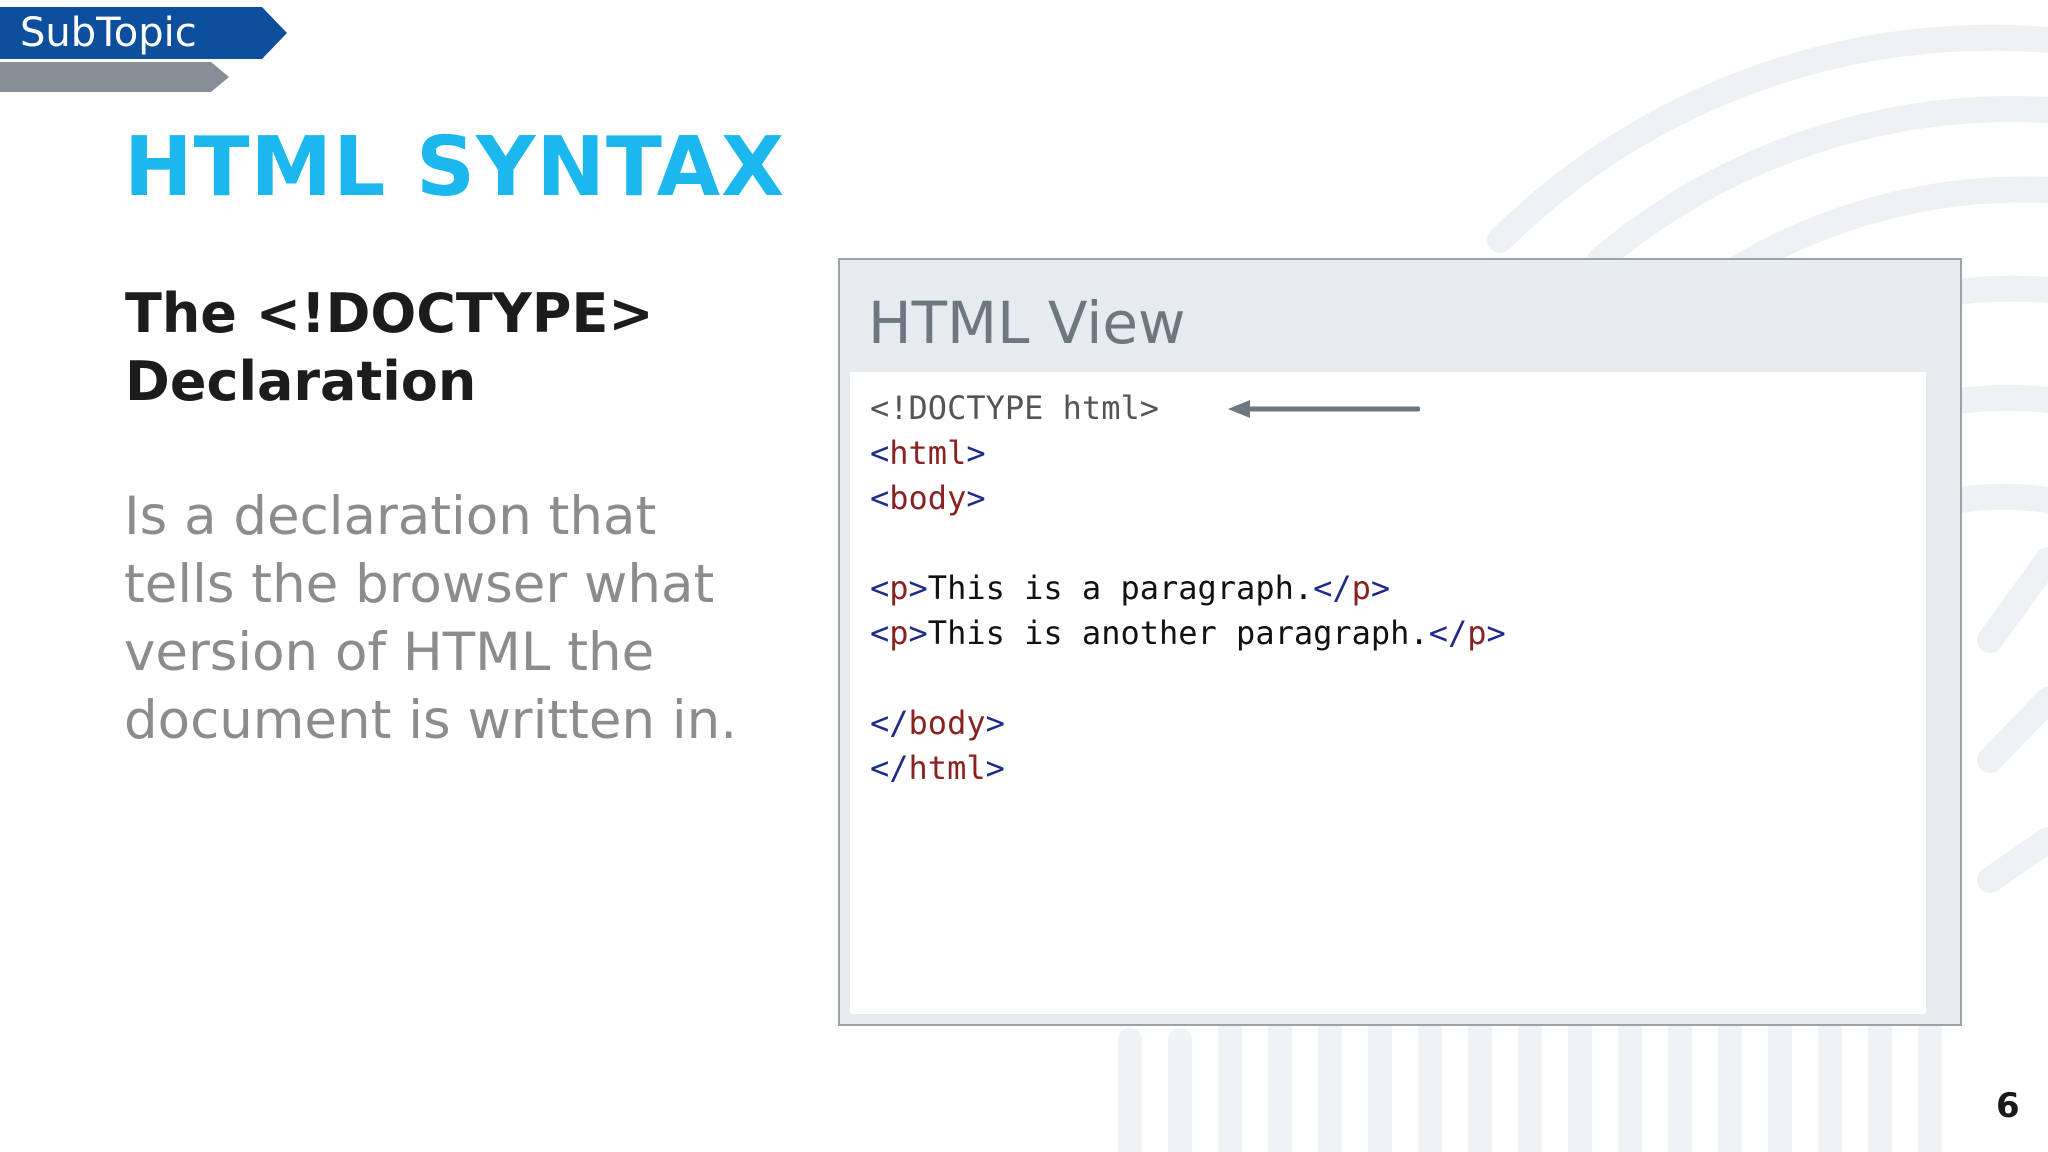  I want to click on slide-title: HTML SYNTAX, so click(455, 167).